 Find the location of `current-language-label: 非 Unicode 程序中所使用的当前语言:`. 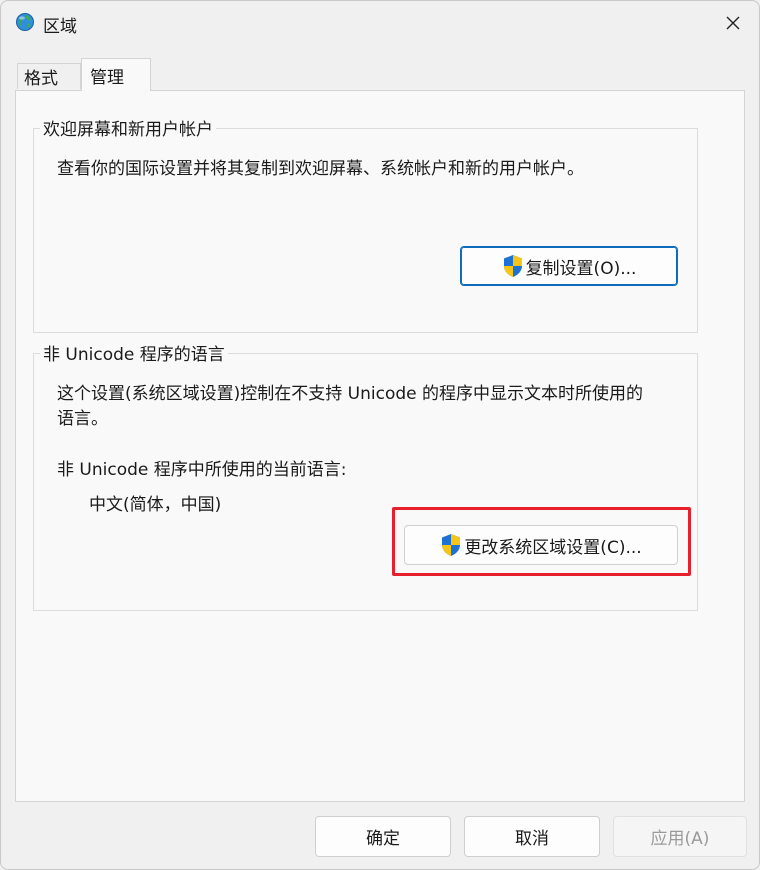

current-language-label: 非 Unicode 程序中所使用的当前语言: is located at coordinates (202, 470).